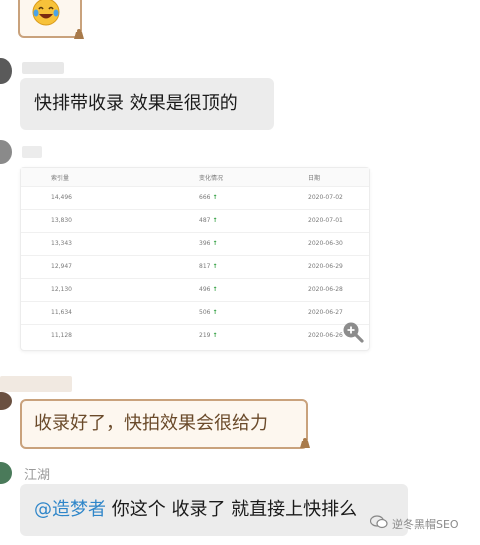 The image size is (480, 545). Describe the element at coordinates (325, 335) in the screenshot. I see `date-cell: 2020-06-26` at that location.